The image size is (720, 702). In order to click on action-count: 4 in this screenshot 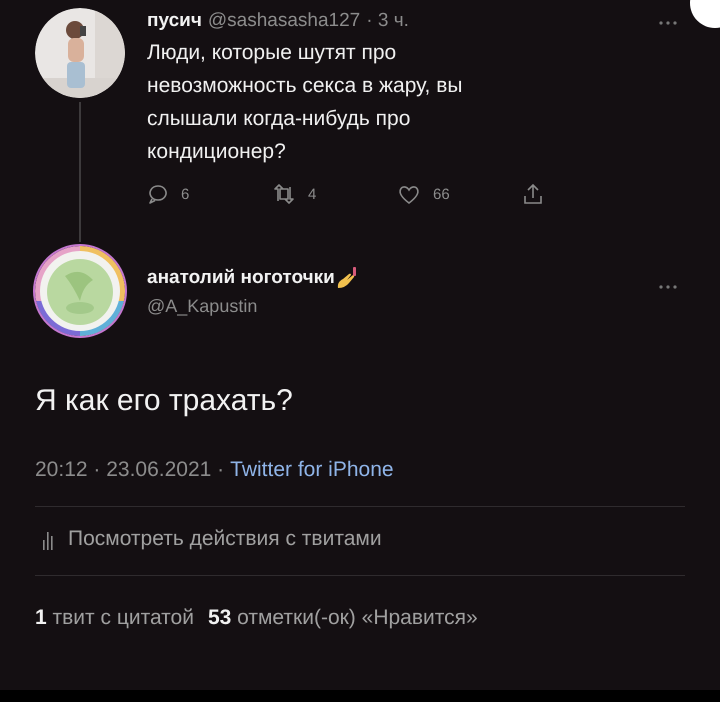, I will do `click(312, 194)`.